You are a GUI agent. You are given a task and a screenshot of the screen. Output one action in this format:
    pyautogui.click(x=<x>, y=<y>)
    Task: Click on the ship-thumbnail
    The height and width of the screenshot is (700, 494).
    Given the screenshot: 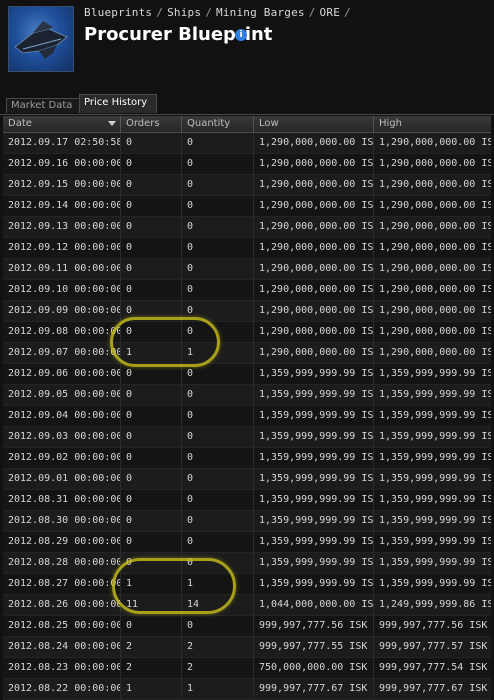 What is the action you would take?
    pyautogui.click(x=41, y=39)
    